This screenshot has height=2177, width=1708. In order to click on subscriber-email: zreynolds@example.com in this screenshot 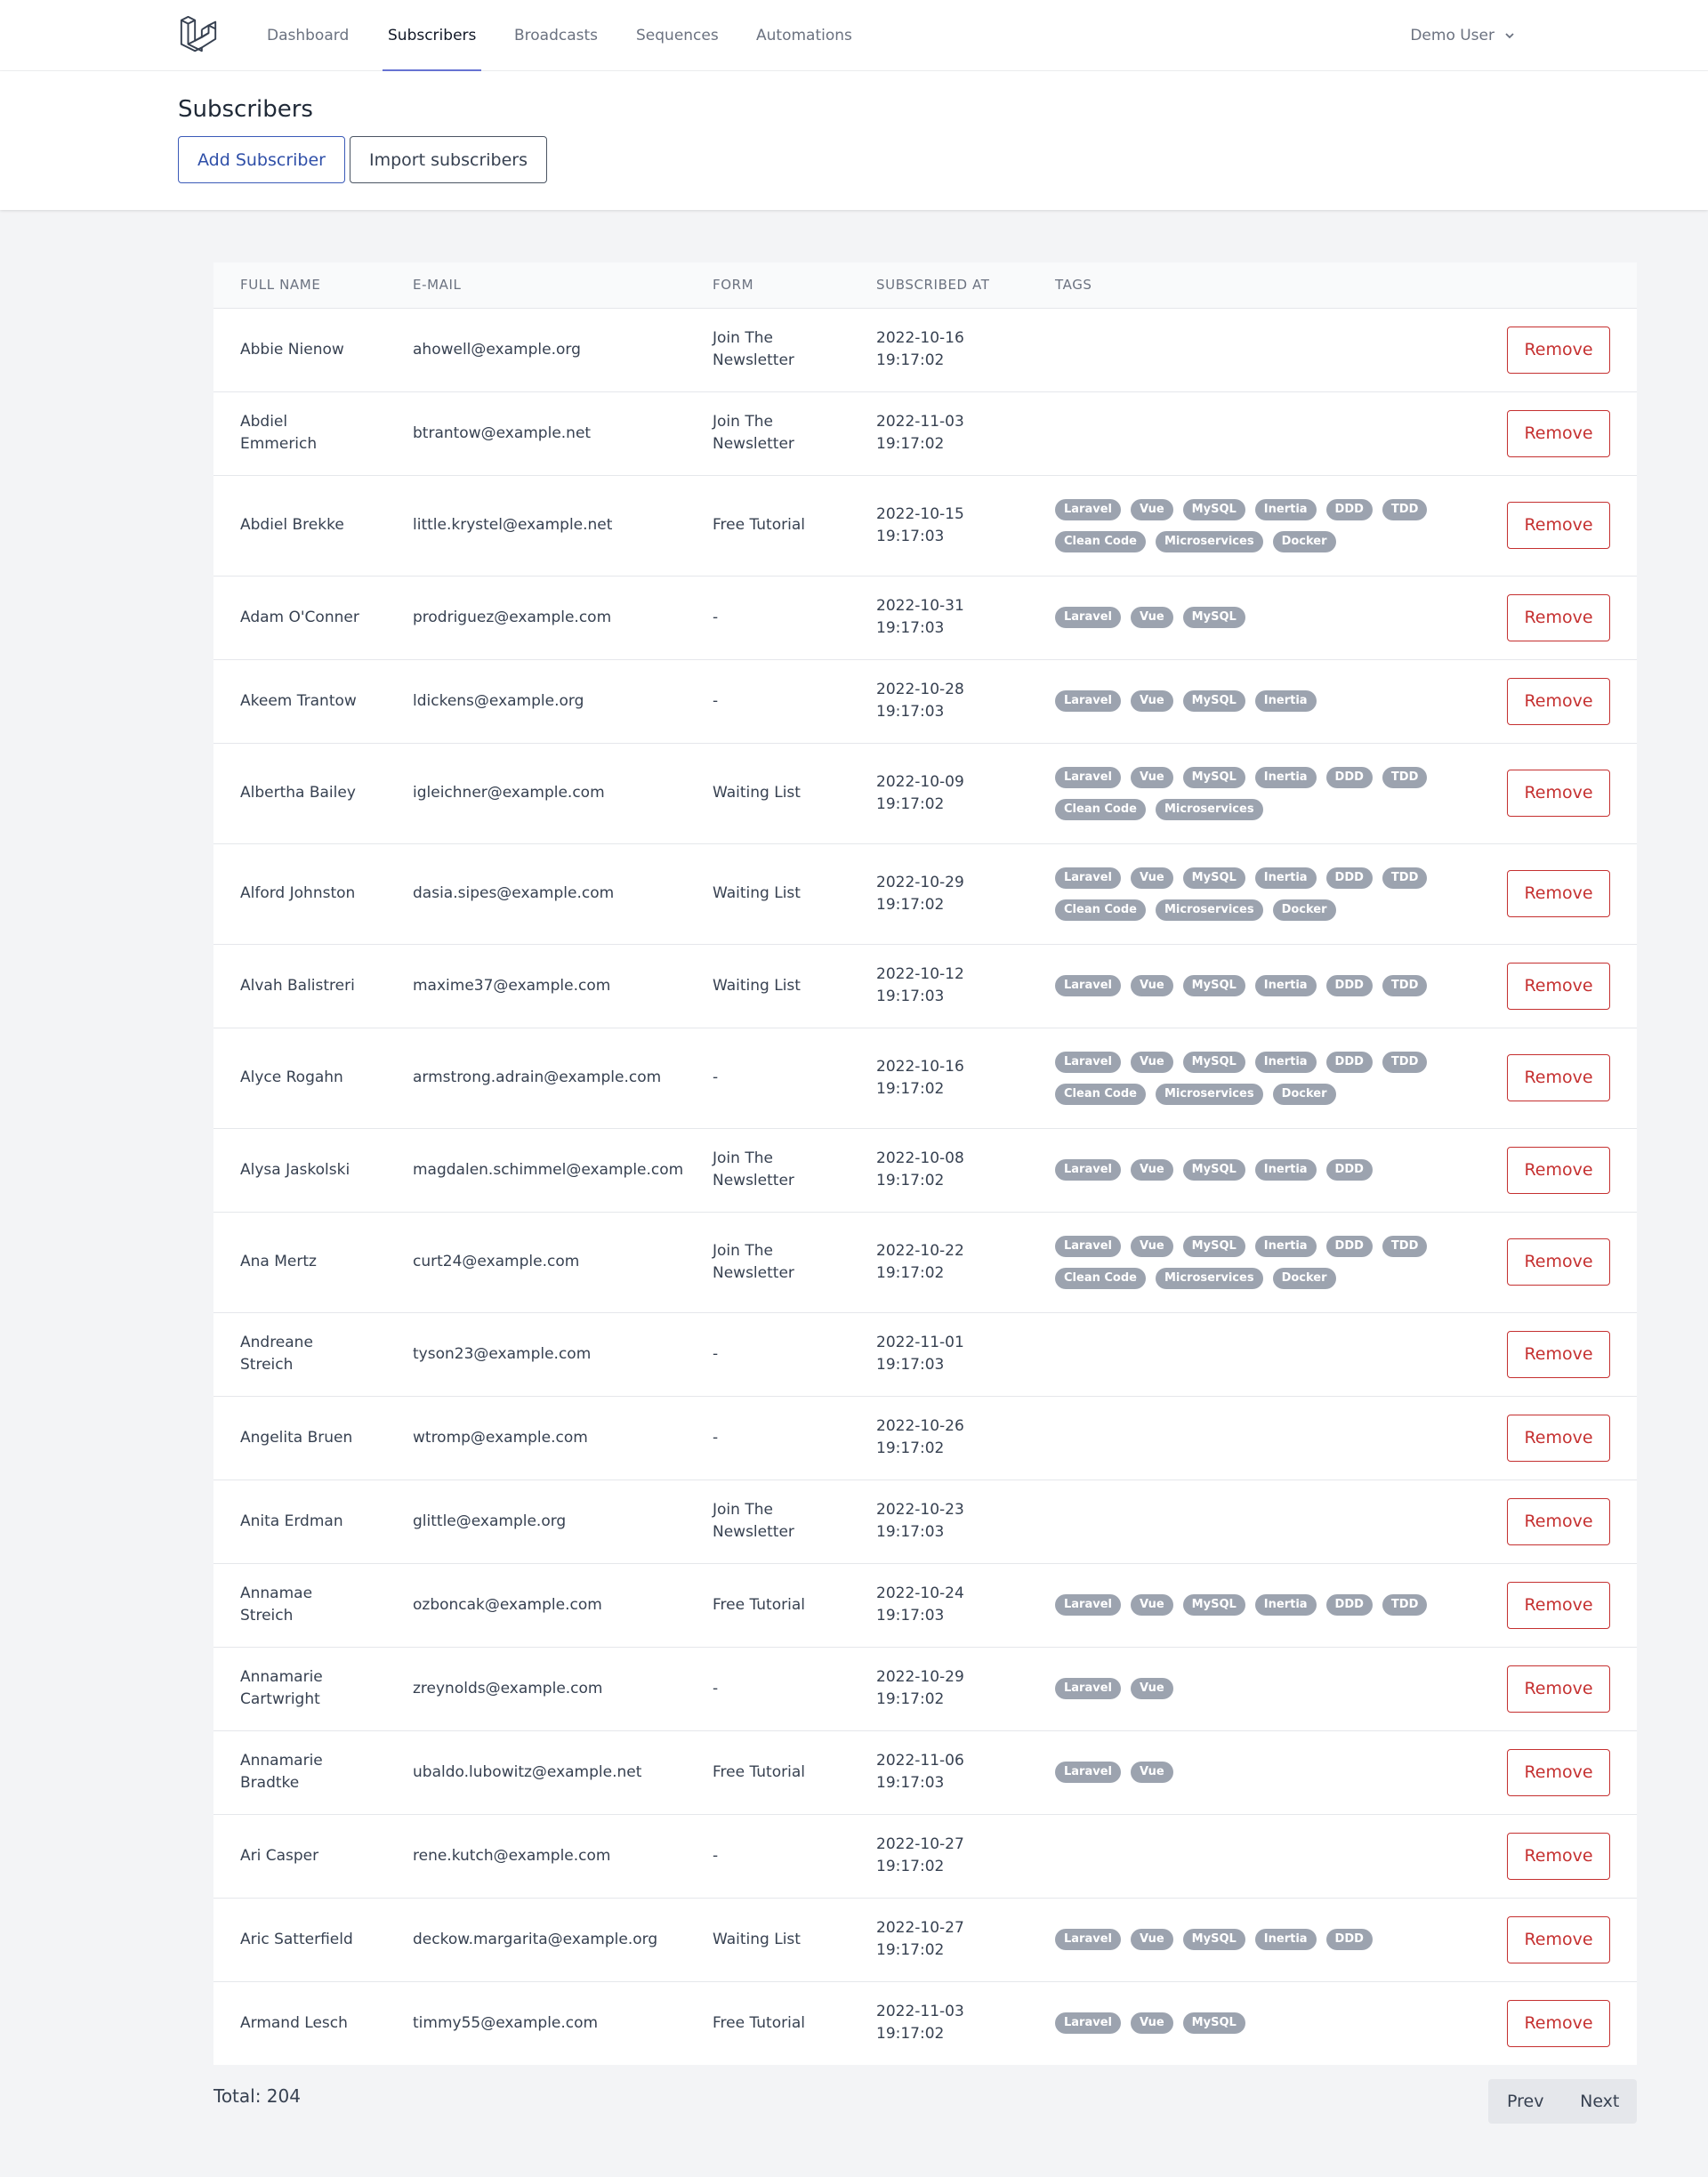, I will do `click(508, 1688)`.